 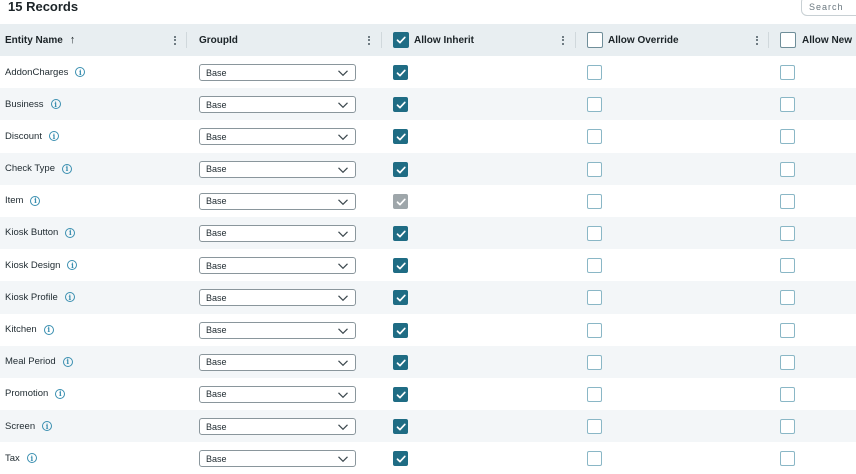 I want to click on column-header-allow-inherit: Allow Inherit, so click(x=444, y=40).